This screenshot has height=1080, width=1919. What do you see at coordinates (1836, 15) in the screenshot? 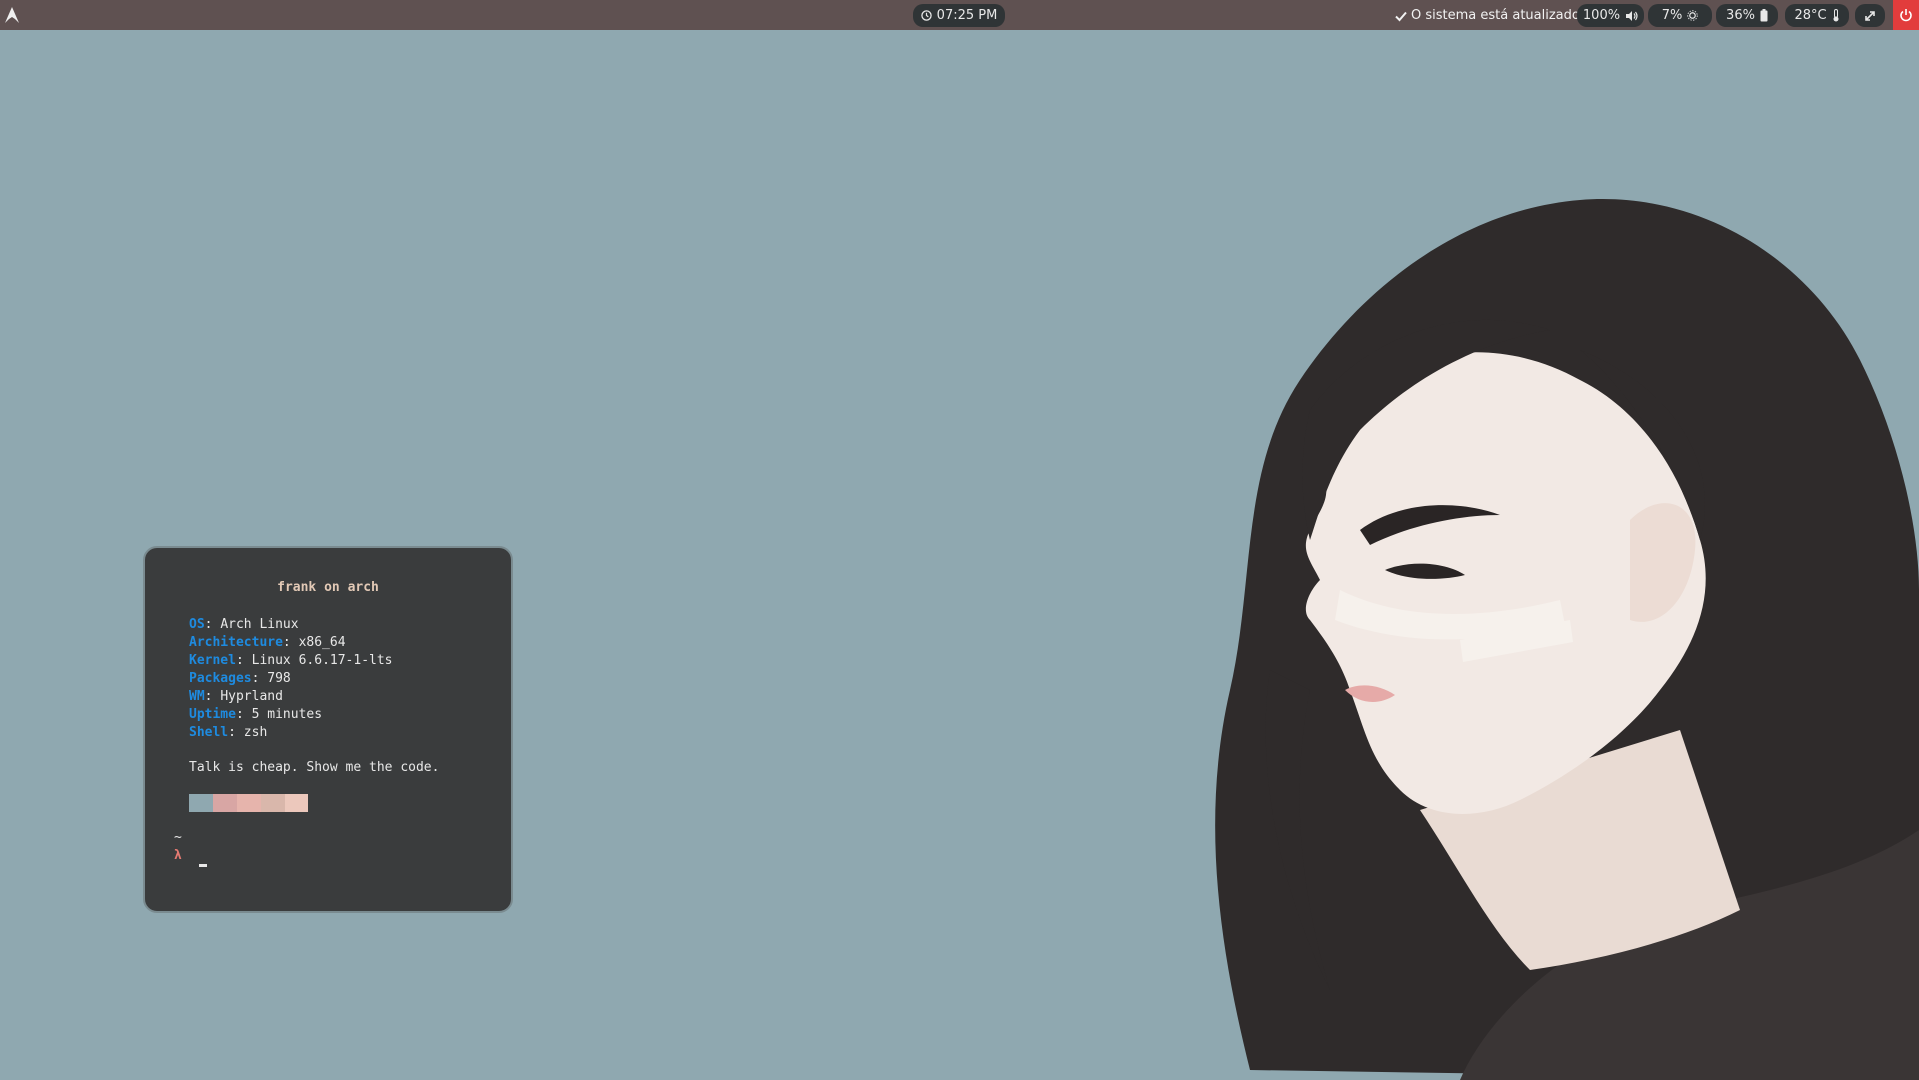
I see `thermometer-icon` at bounding box center [1836, 15].